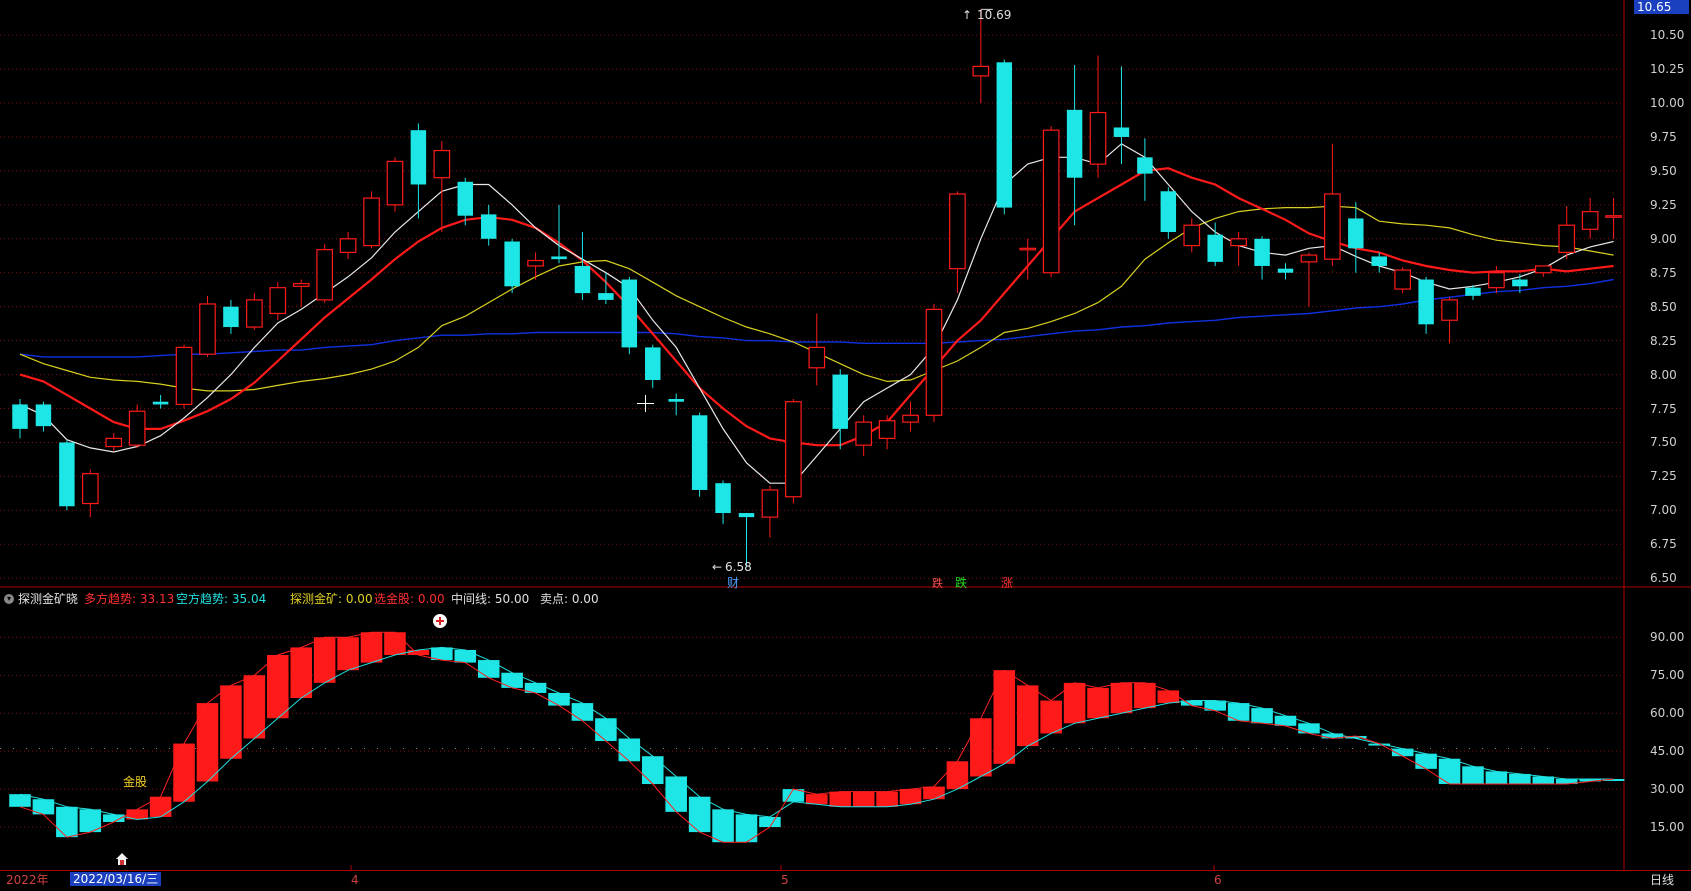 The width and height of the screenshot is (1691, 891). What do you see at coordinates (1007, 583) in the screenshot?
I see `rise-marker: 涨` at bounding box center [1007, 583].